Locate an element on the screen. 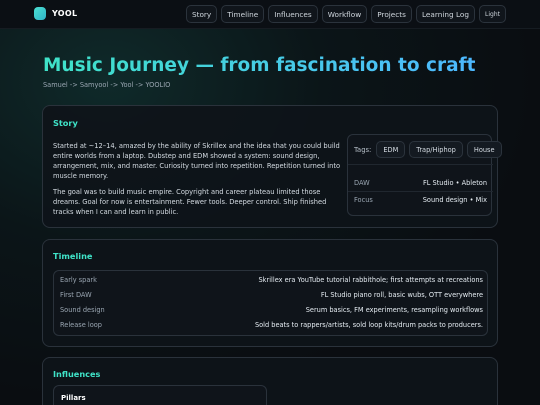  timeline-stage: Early spark is located at coordinates (78, 280).